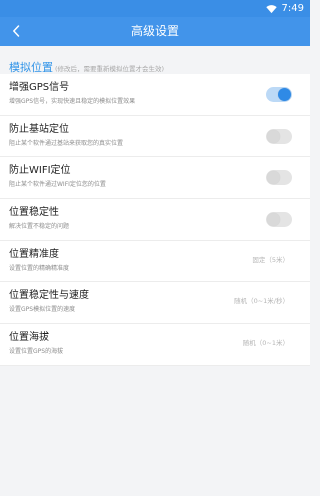 The width and height of the screenshot is (320, 496). Describe the element at coordinates (155, 303) in the screenshot. I see `setting-row-stability-speed: 位置稳定性与速度 设置GPS模拟位置的速度 随机（0~1米/秒）` at that location.